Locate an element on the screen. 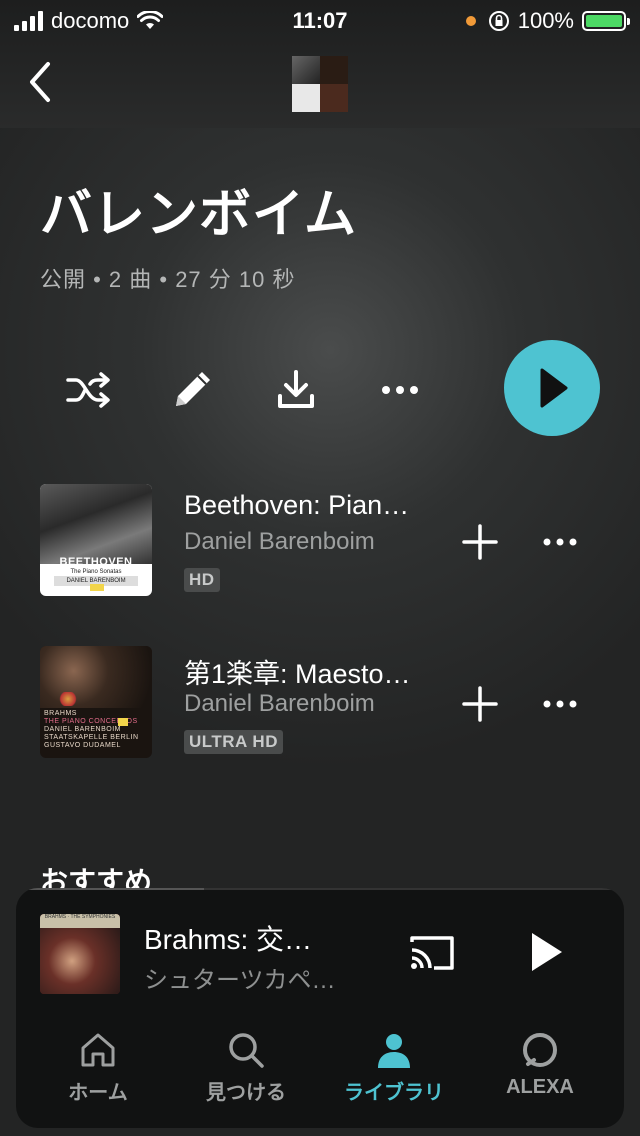 The width and height of the screenshot is (640, 1136). tab-library: ライブラリ is located at coordinates (394, 1066).